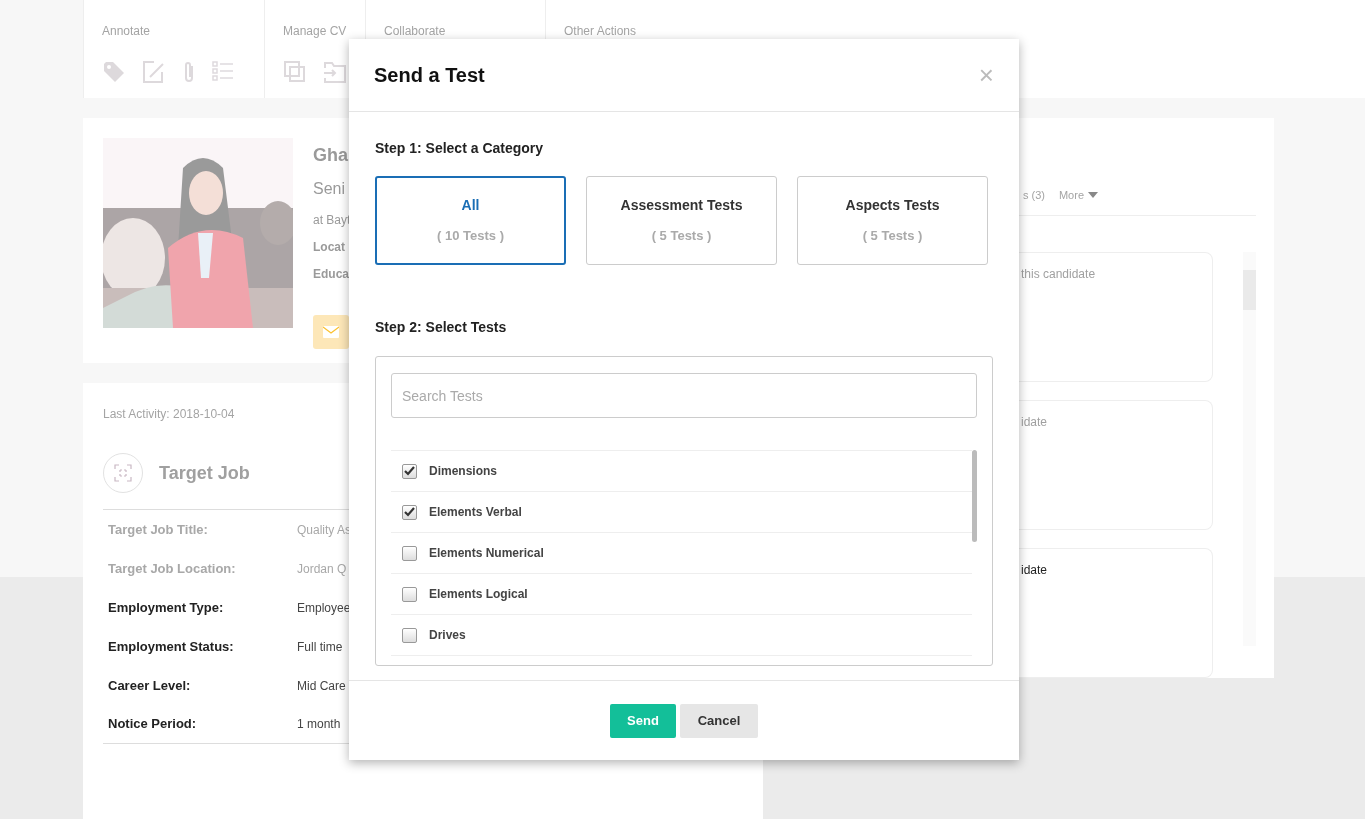 Image resolution: width=1365 pixels, height=819 pixels. I want to click on paperclip-icon, so click(189, 72).